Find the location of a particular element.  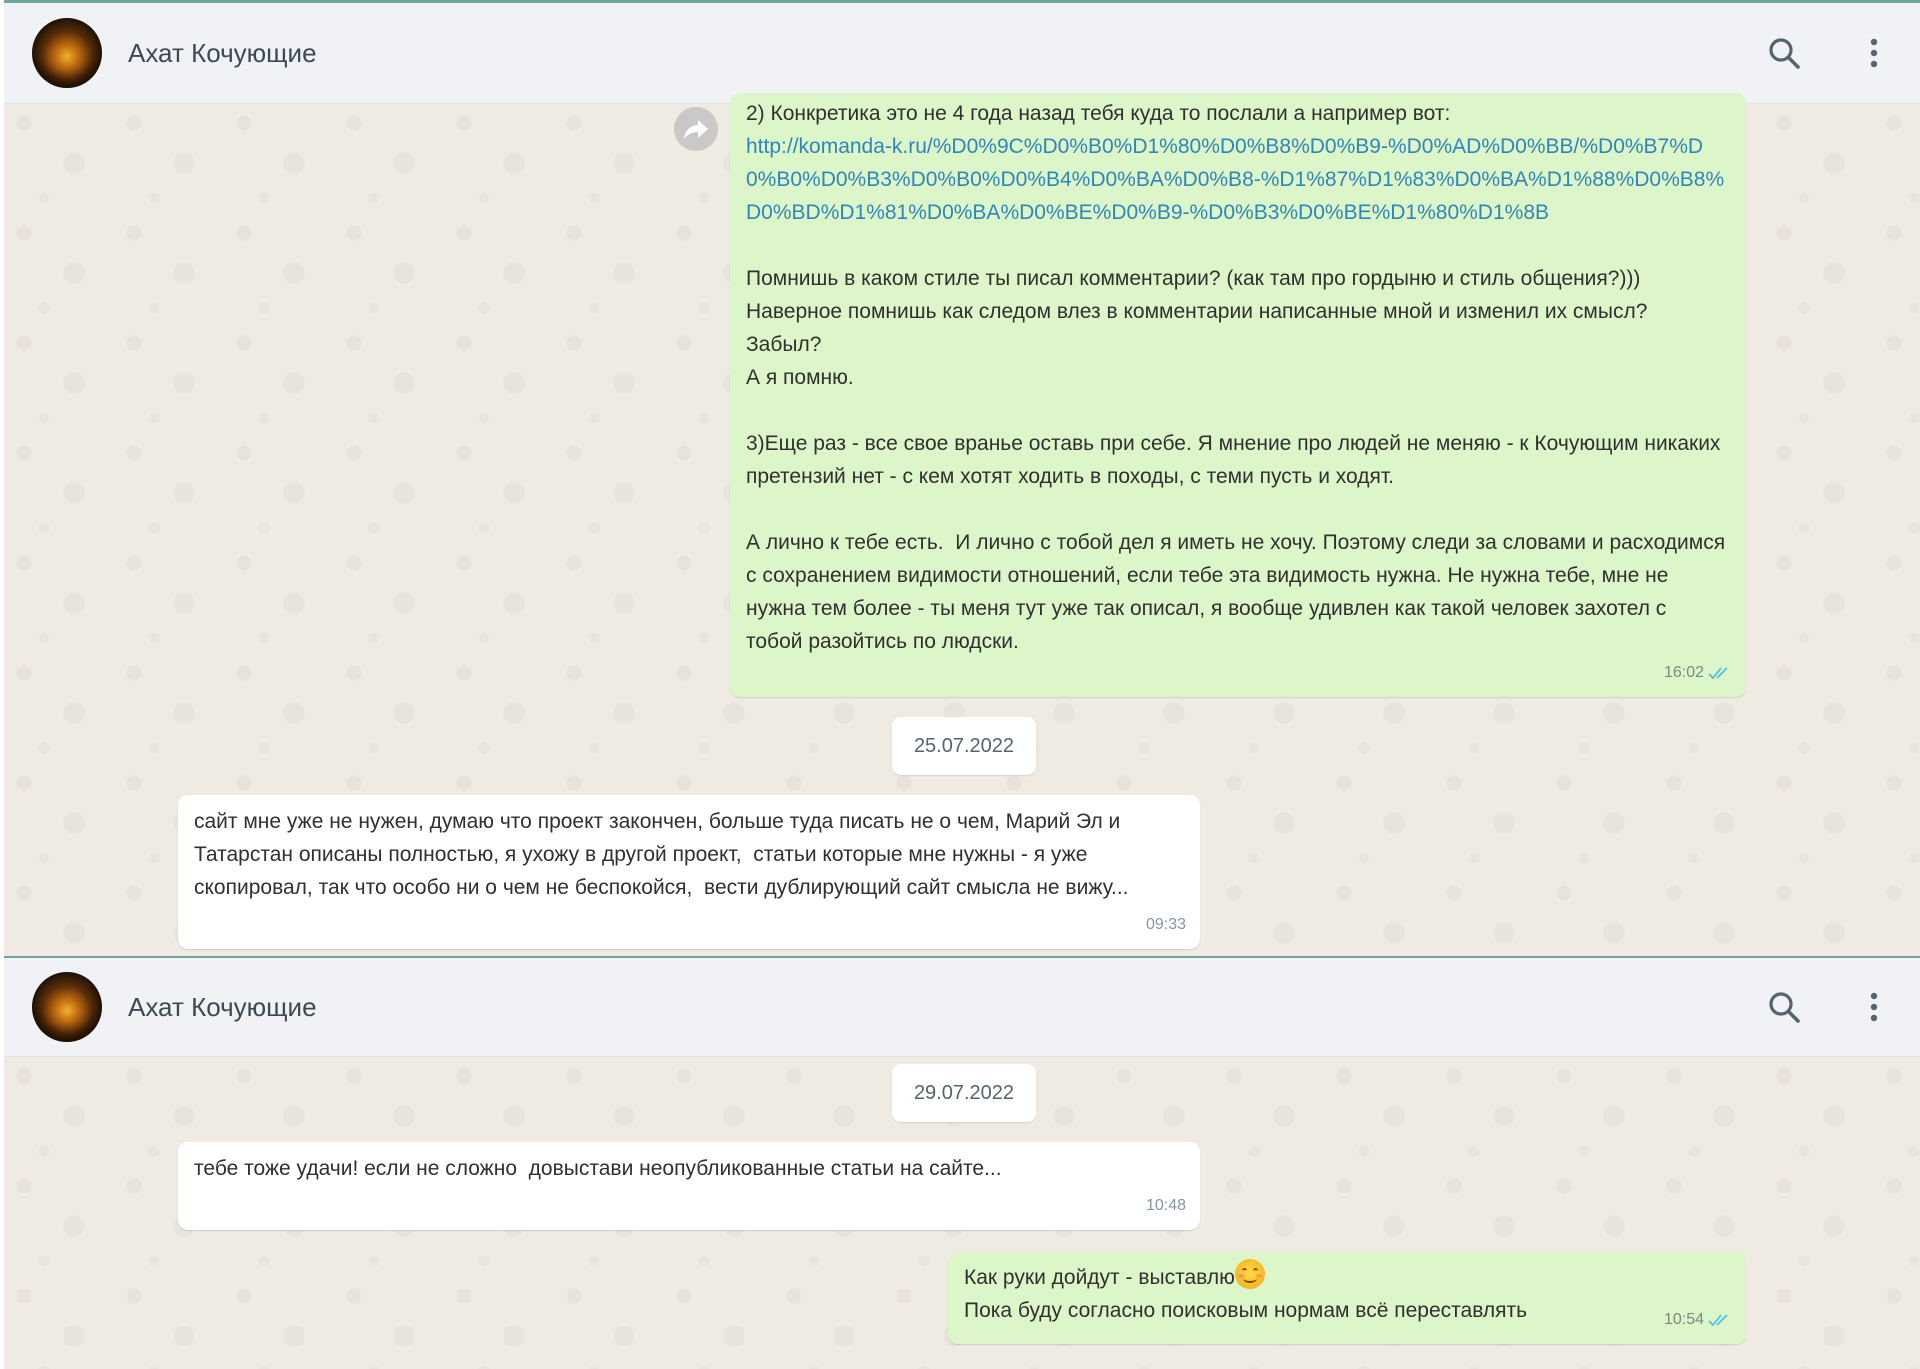

forward-arrow-icon is located at coordinates (696, 129).